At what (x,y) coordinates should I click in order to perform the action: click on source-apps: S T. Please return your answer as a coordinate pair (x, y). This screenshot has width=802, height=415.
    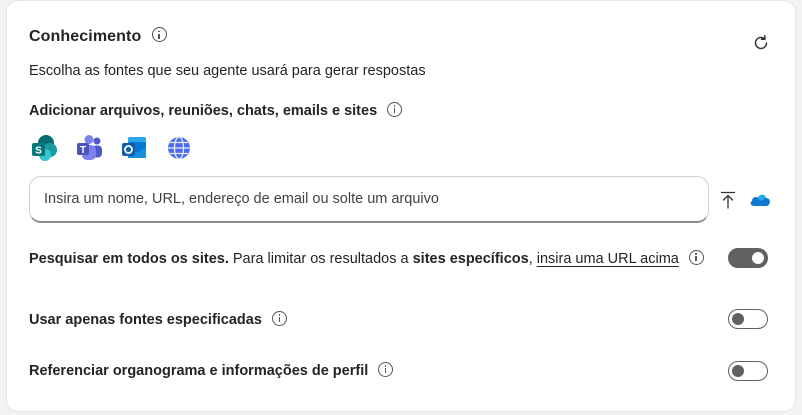
    Looking at the image, I should click on (111, 148).